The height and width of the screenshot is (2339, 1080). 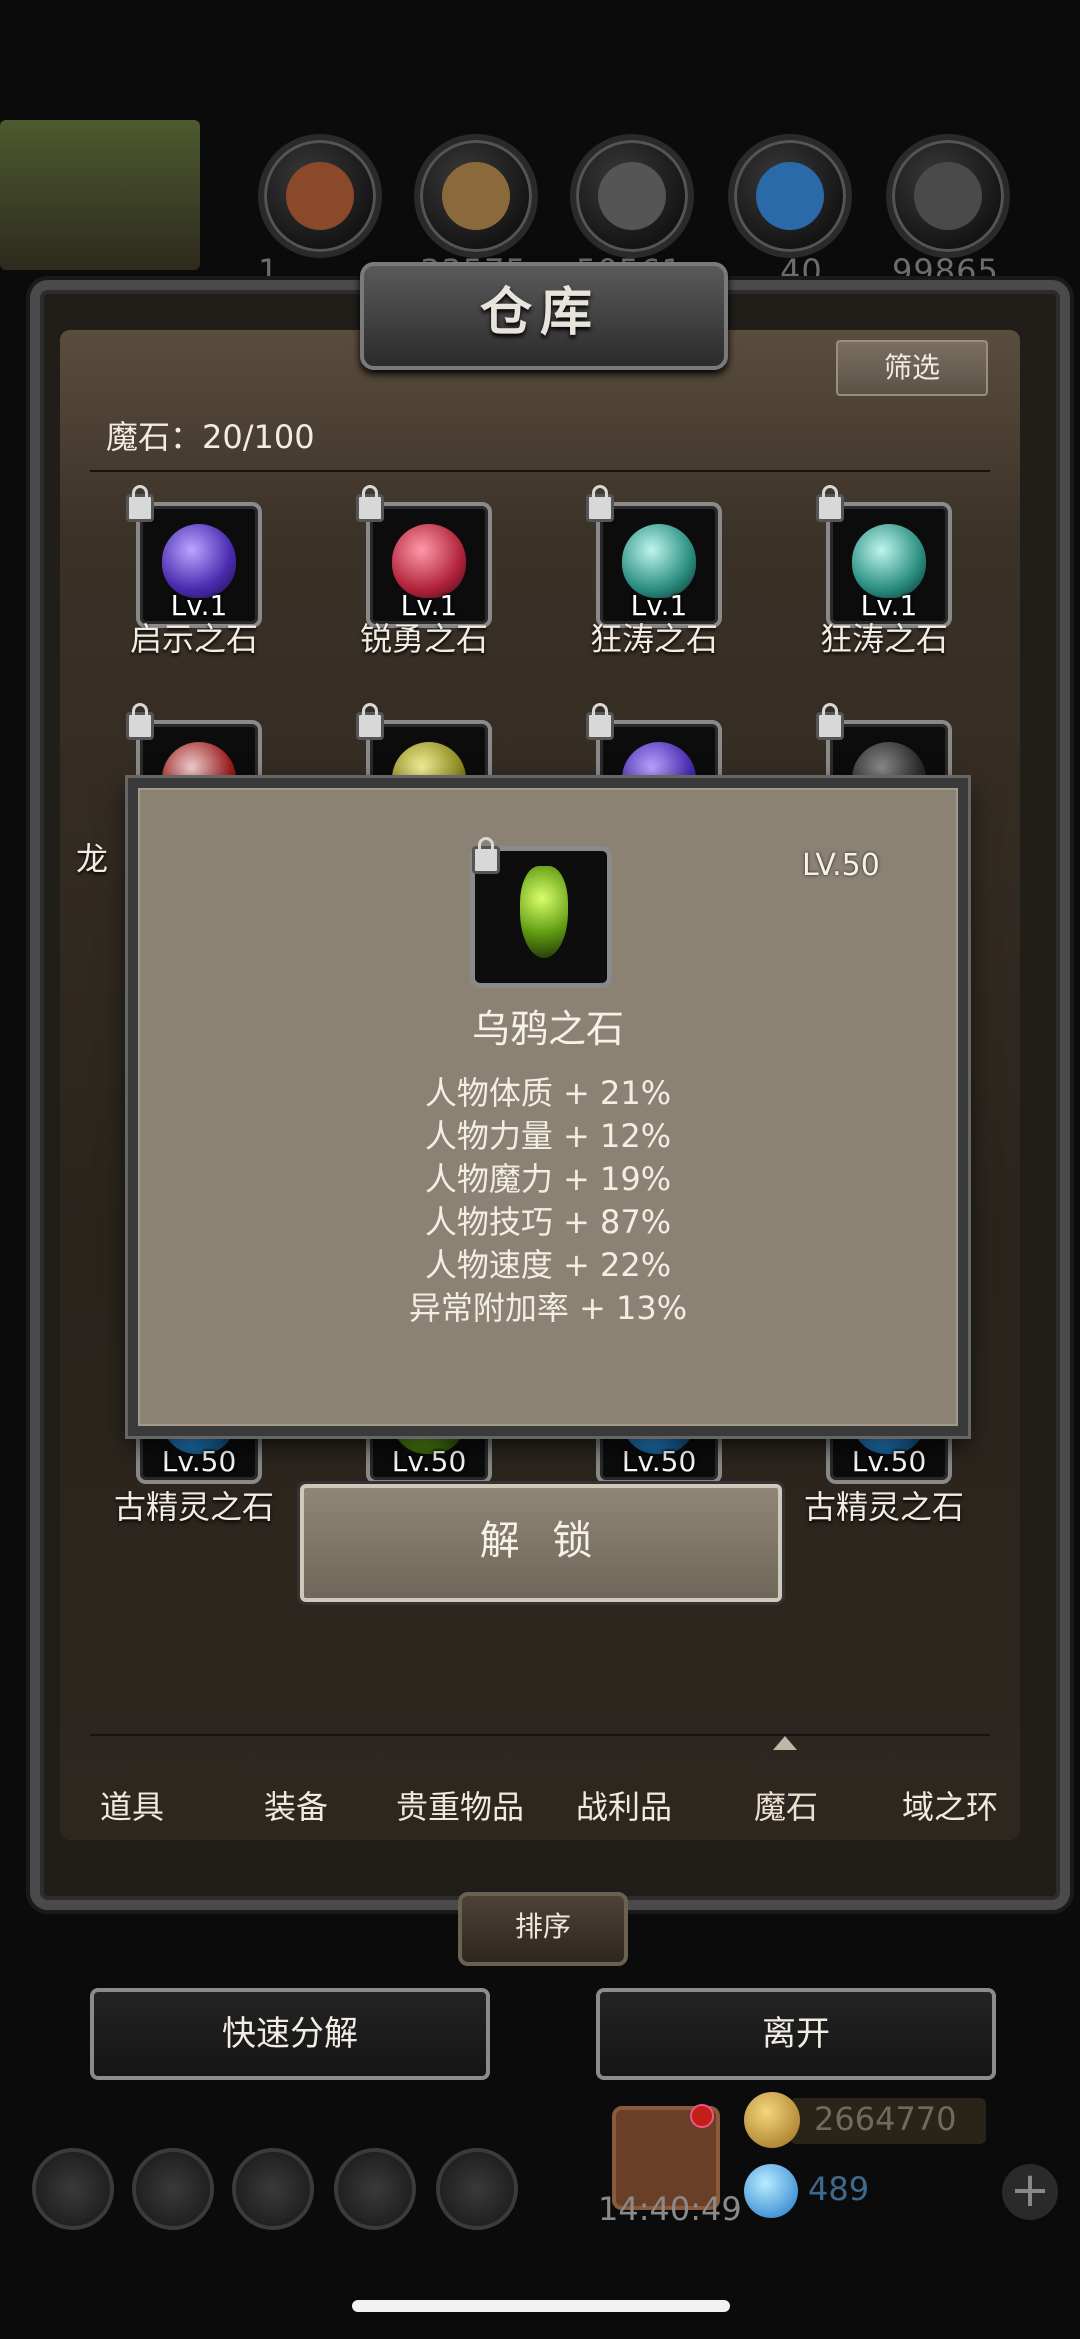 I want to click on town-thumbnail, so click(x=100, y=195).